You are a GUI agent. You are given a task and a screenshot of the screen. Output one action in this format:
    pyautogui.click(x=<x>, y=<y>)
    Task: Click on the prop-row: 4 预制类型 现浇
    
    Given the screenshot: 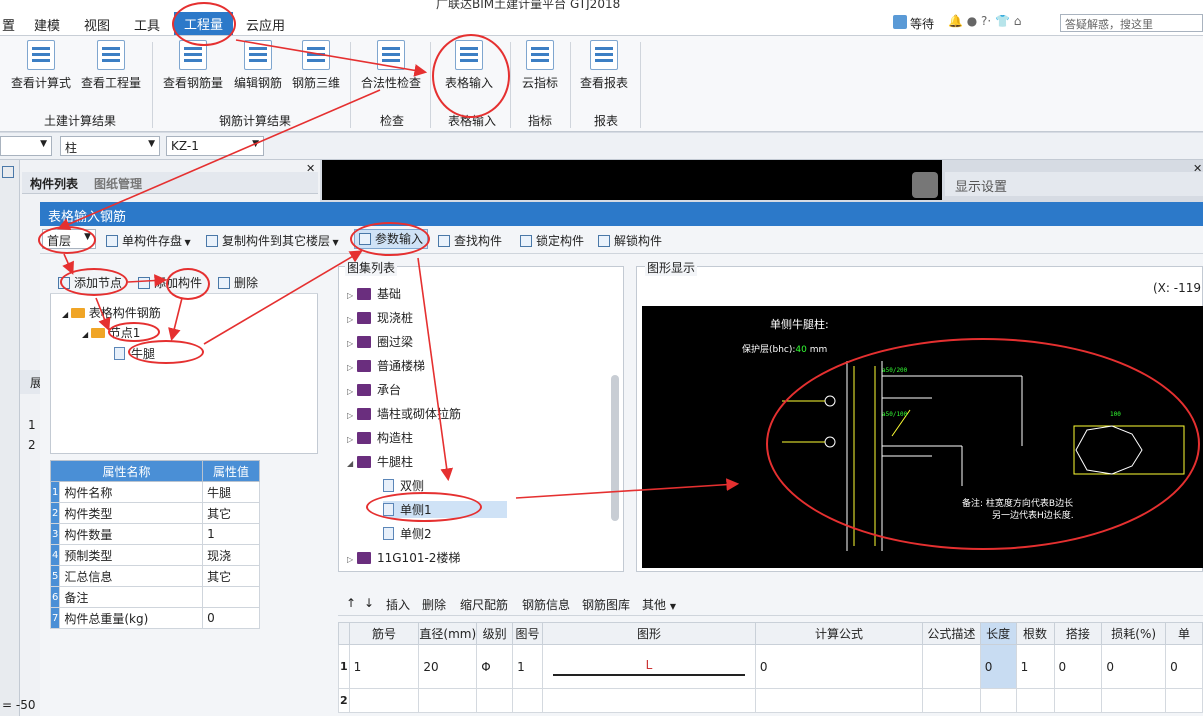 What is the action you would take?
    pyautogui.click(x=154, y=555)
    